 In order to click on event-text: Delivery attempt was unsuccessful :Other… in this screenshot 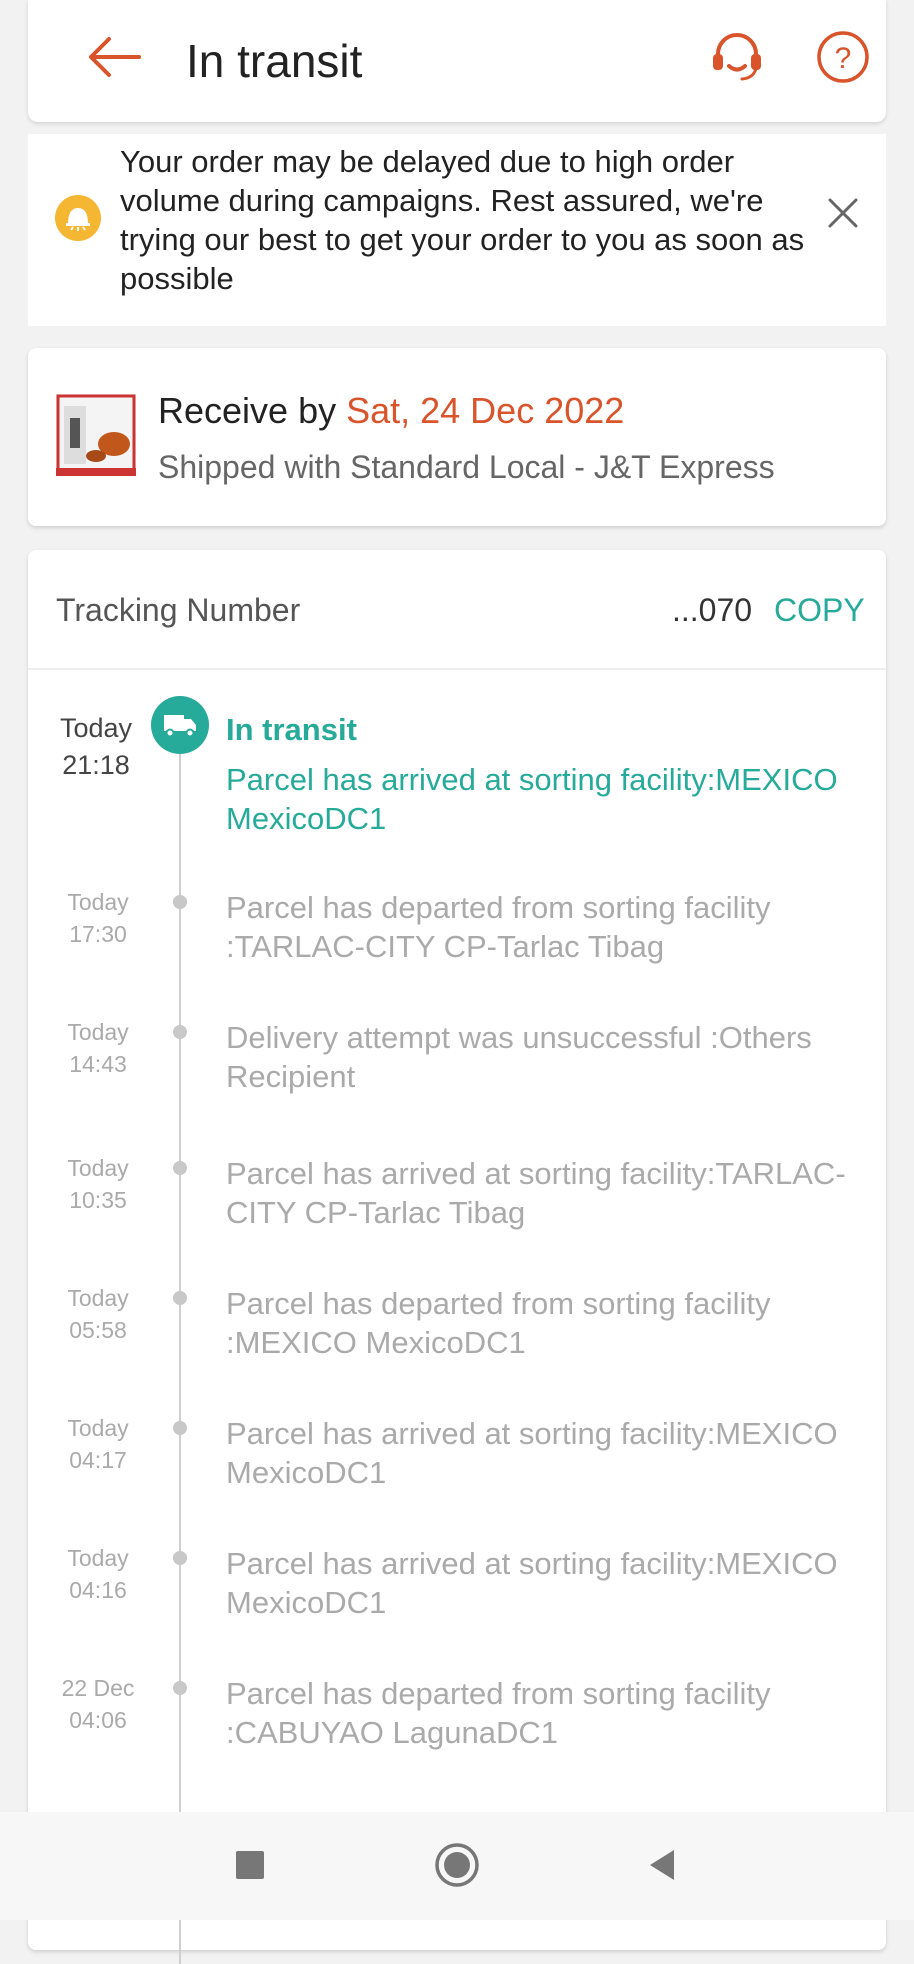, I will do `click(519, 1057)`.